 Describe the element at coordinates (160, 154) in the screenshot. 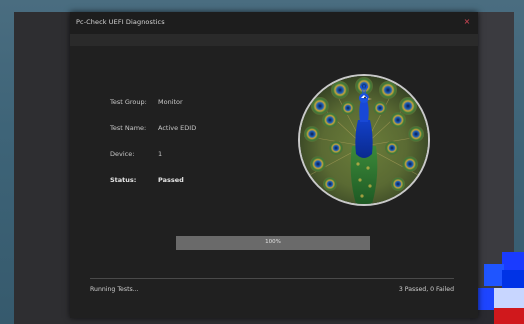

I see `device-value: 1` at that location.